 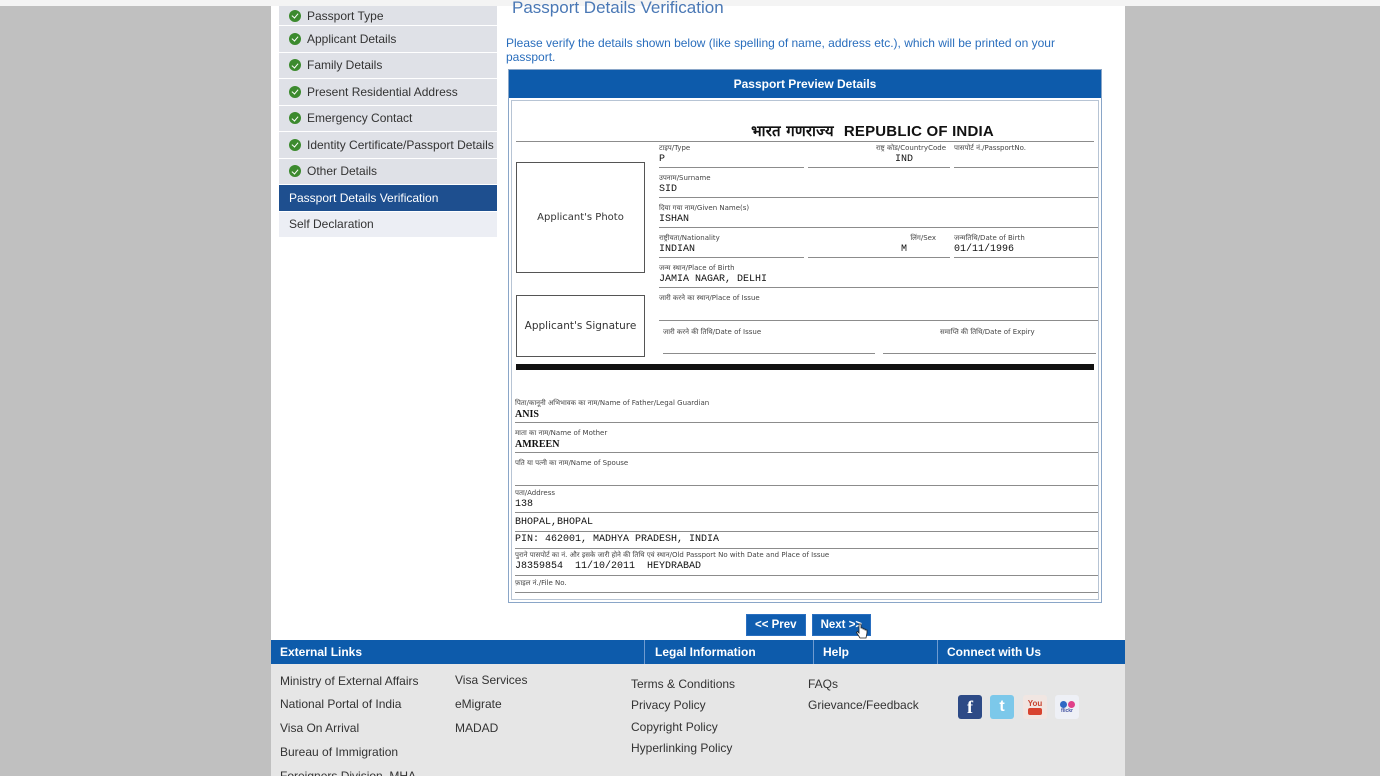 I want to click on applicant-photo-placeholder: Applicant's Photo, so click(x=580, y=217).